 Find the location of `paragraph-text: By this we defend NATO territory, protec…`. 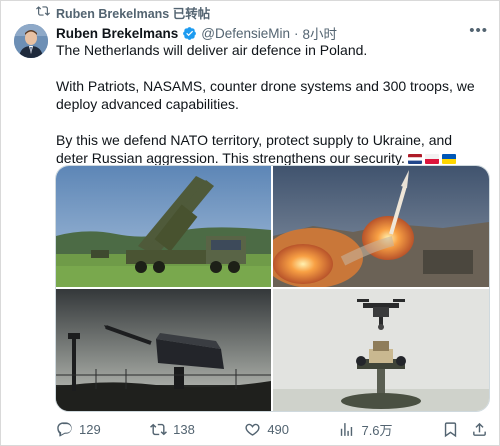

paragraph-text: By this we defend NATO territory, protec… is located at coordinates (254, 149).